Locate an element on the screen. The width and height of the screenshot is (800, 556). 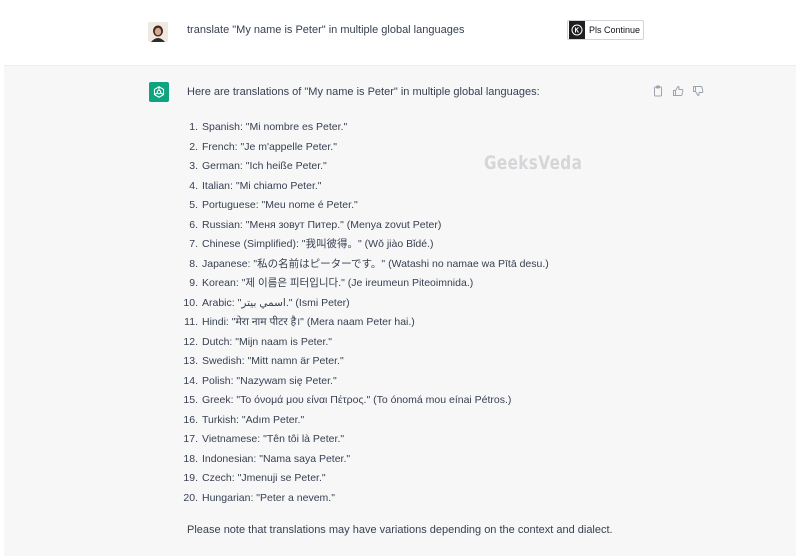
continue-button: Pls Continue is located at coordinates (605, 30).